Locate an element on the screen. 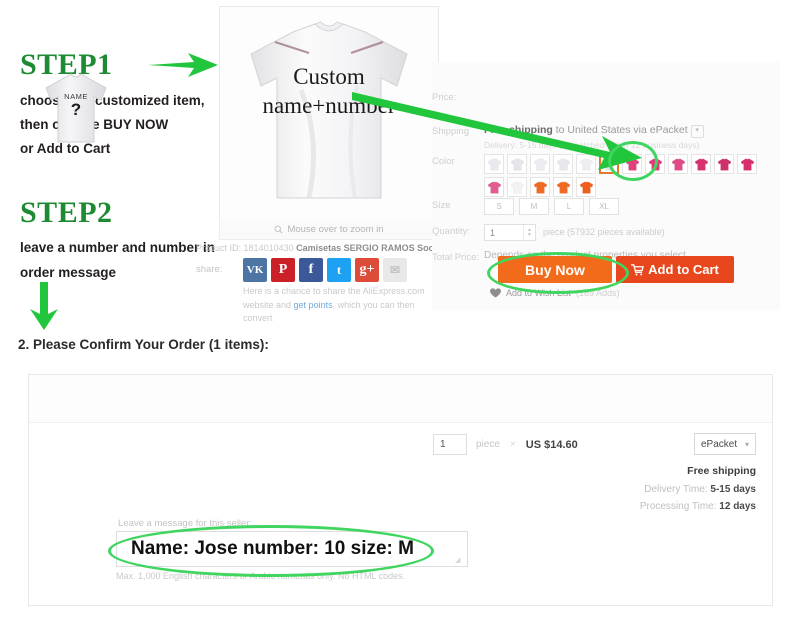 Image resolution: width=800 pixels, height=623 pixels. size-button-l: L is located at coordinates (569, 206).